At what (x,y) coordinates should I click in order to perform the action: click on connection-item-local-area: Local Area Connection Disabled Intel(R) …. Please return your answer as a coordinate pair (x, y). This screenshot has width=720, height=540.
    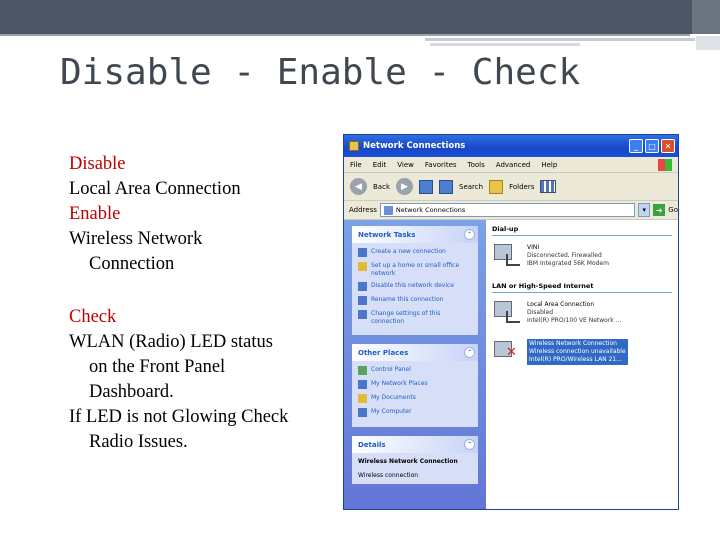
    Looking at the image, I should click on (582, 312).